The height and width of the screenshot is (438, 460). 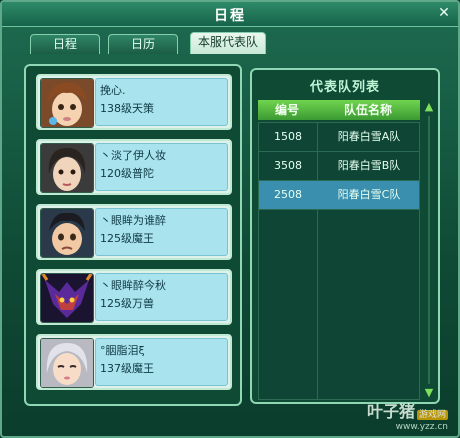 What do you see at coordinates (127, 238) in the screenshot?
I see `member-level: 125级魔王` at bounding box center [127, 238].